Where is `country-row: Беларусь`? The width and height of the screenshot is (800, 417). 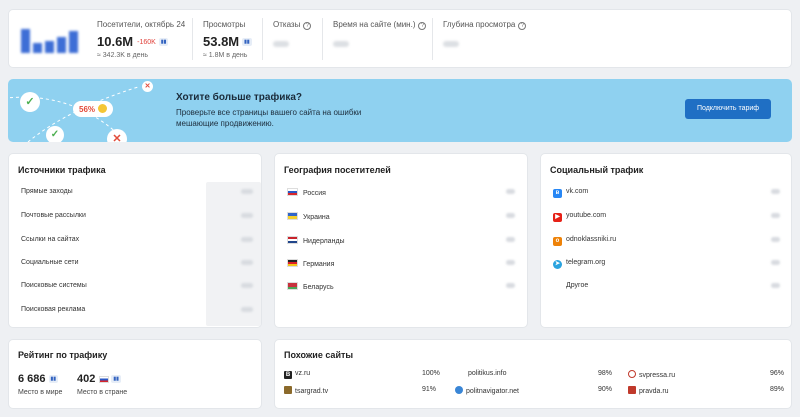 country-row: Беларусь is located at coordinates (310, 286).